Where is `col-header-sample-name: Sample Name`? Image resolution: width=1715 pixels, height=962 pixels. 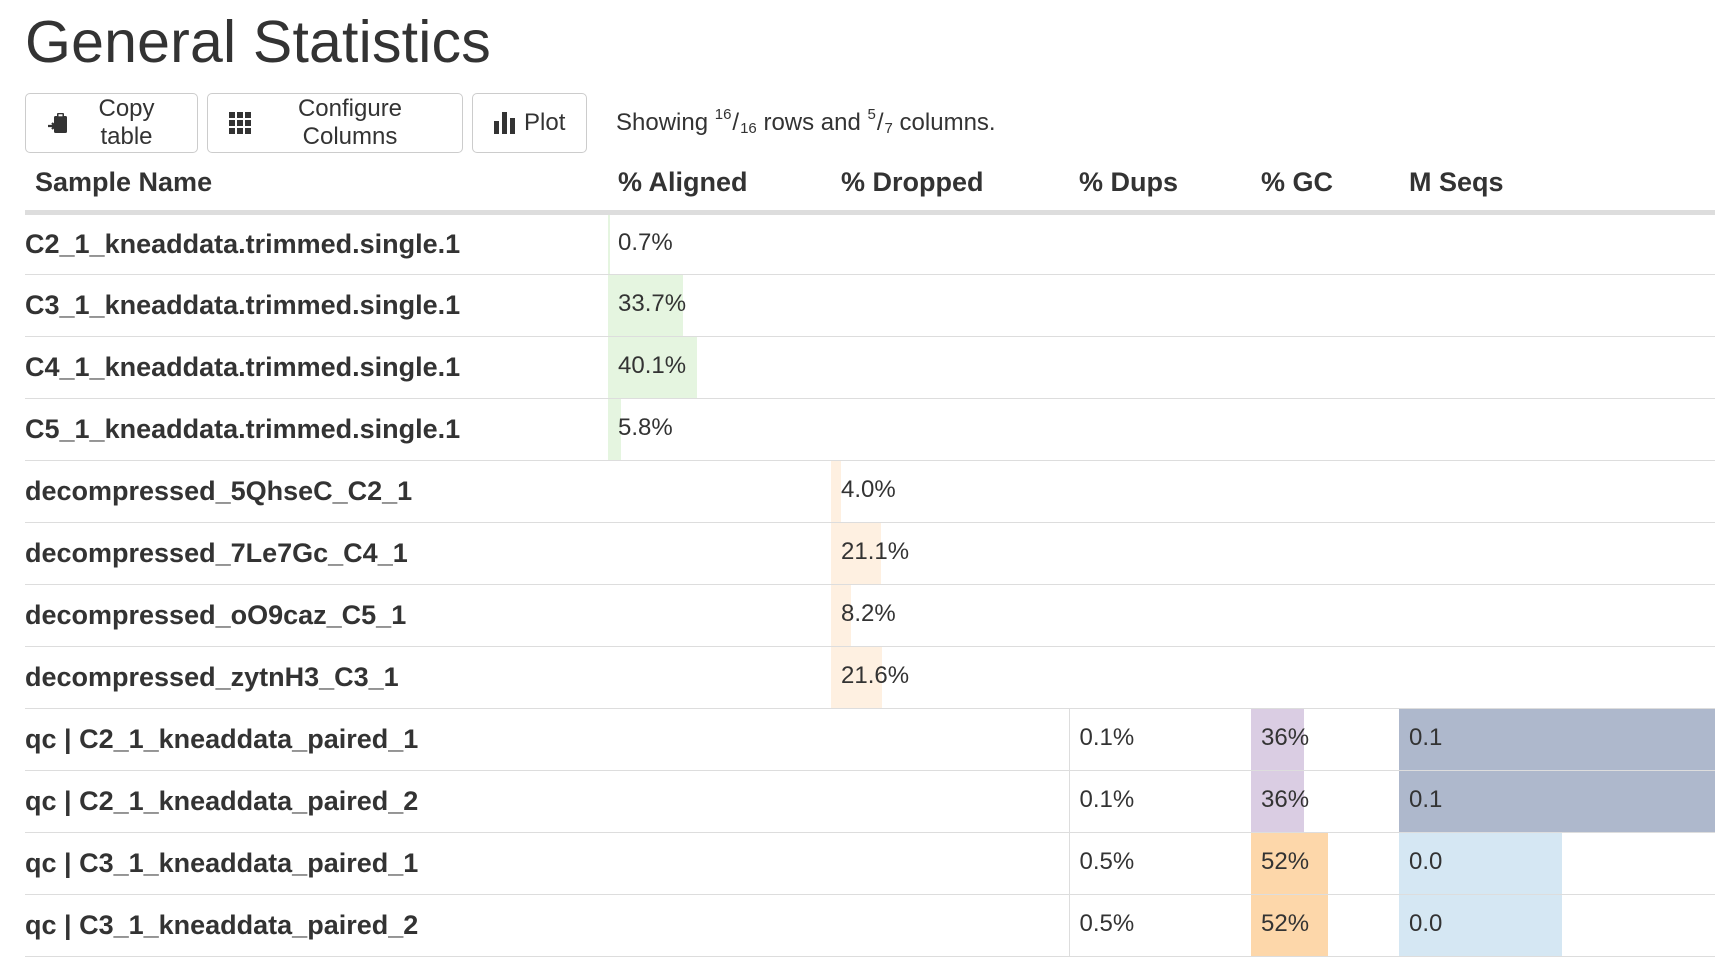
col-header-sample-name: Sample Name is located at coordinates (316, 185).